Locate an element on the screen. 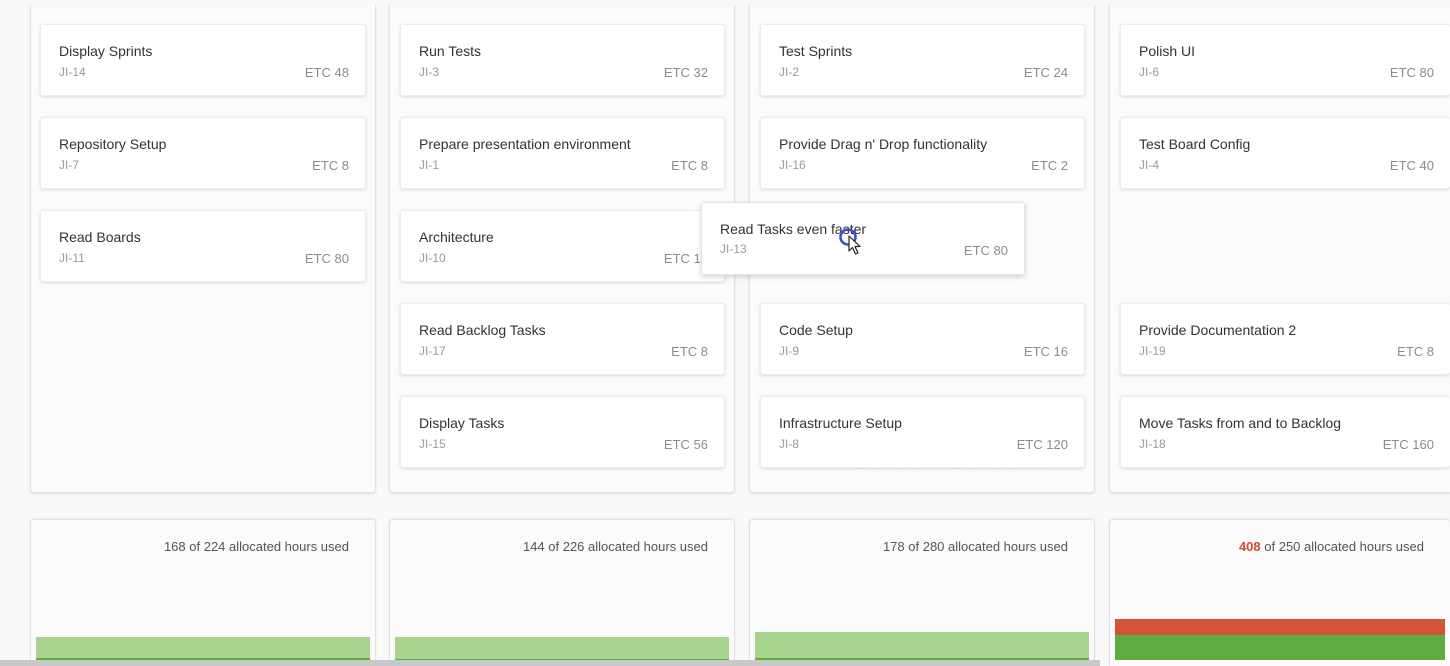 The image size is (1450, 666). hours-summary: 408 of 250 allocated hours used is located at coordinates (1331, 546).